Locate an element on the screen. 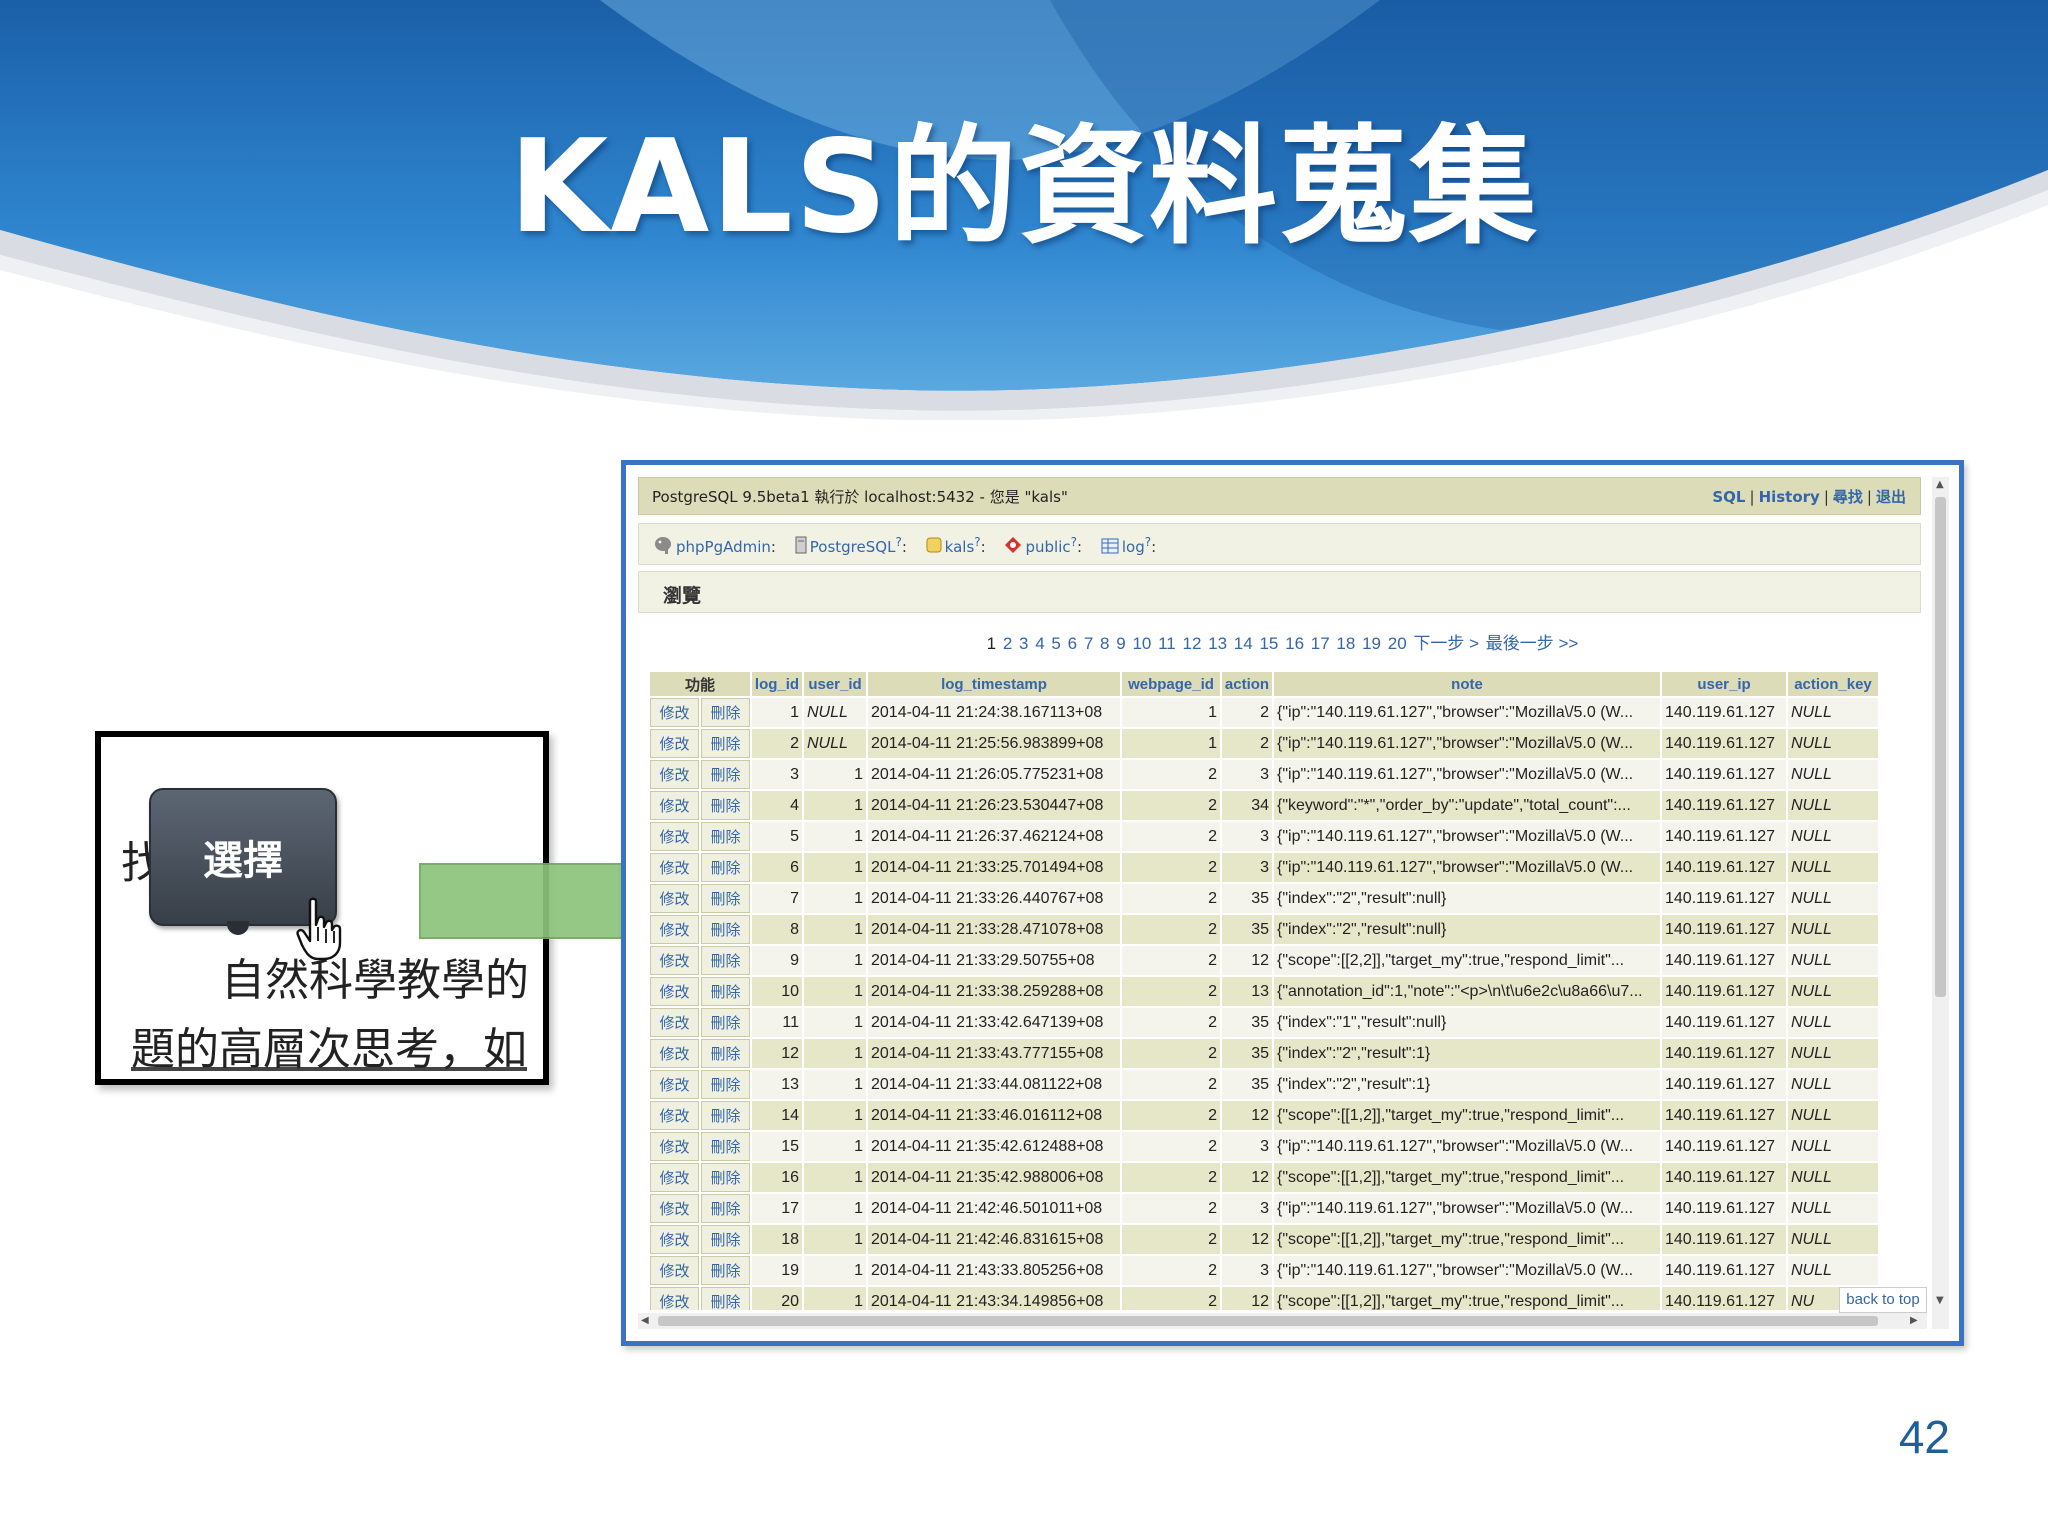 The height and width of the screenshot is (1536, 2048). page-link-2: 2 is located at coordinates (1007, 643).